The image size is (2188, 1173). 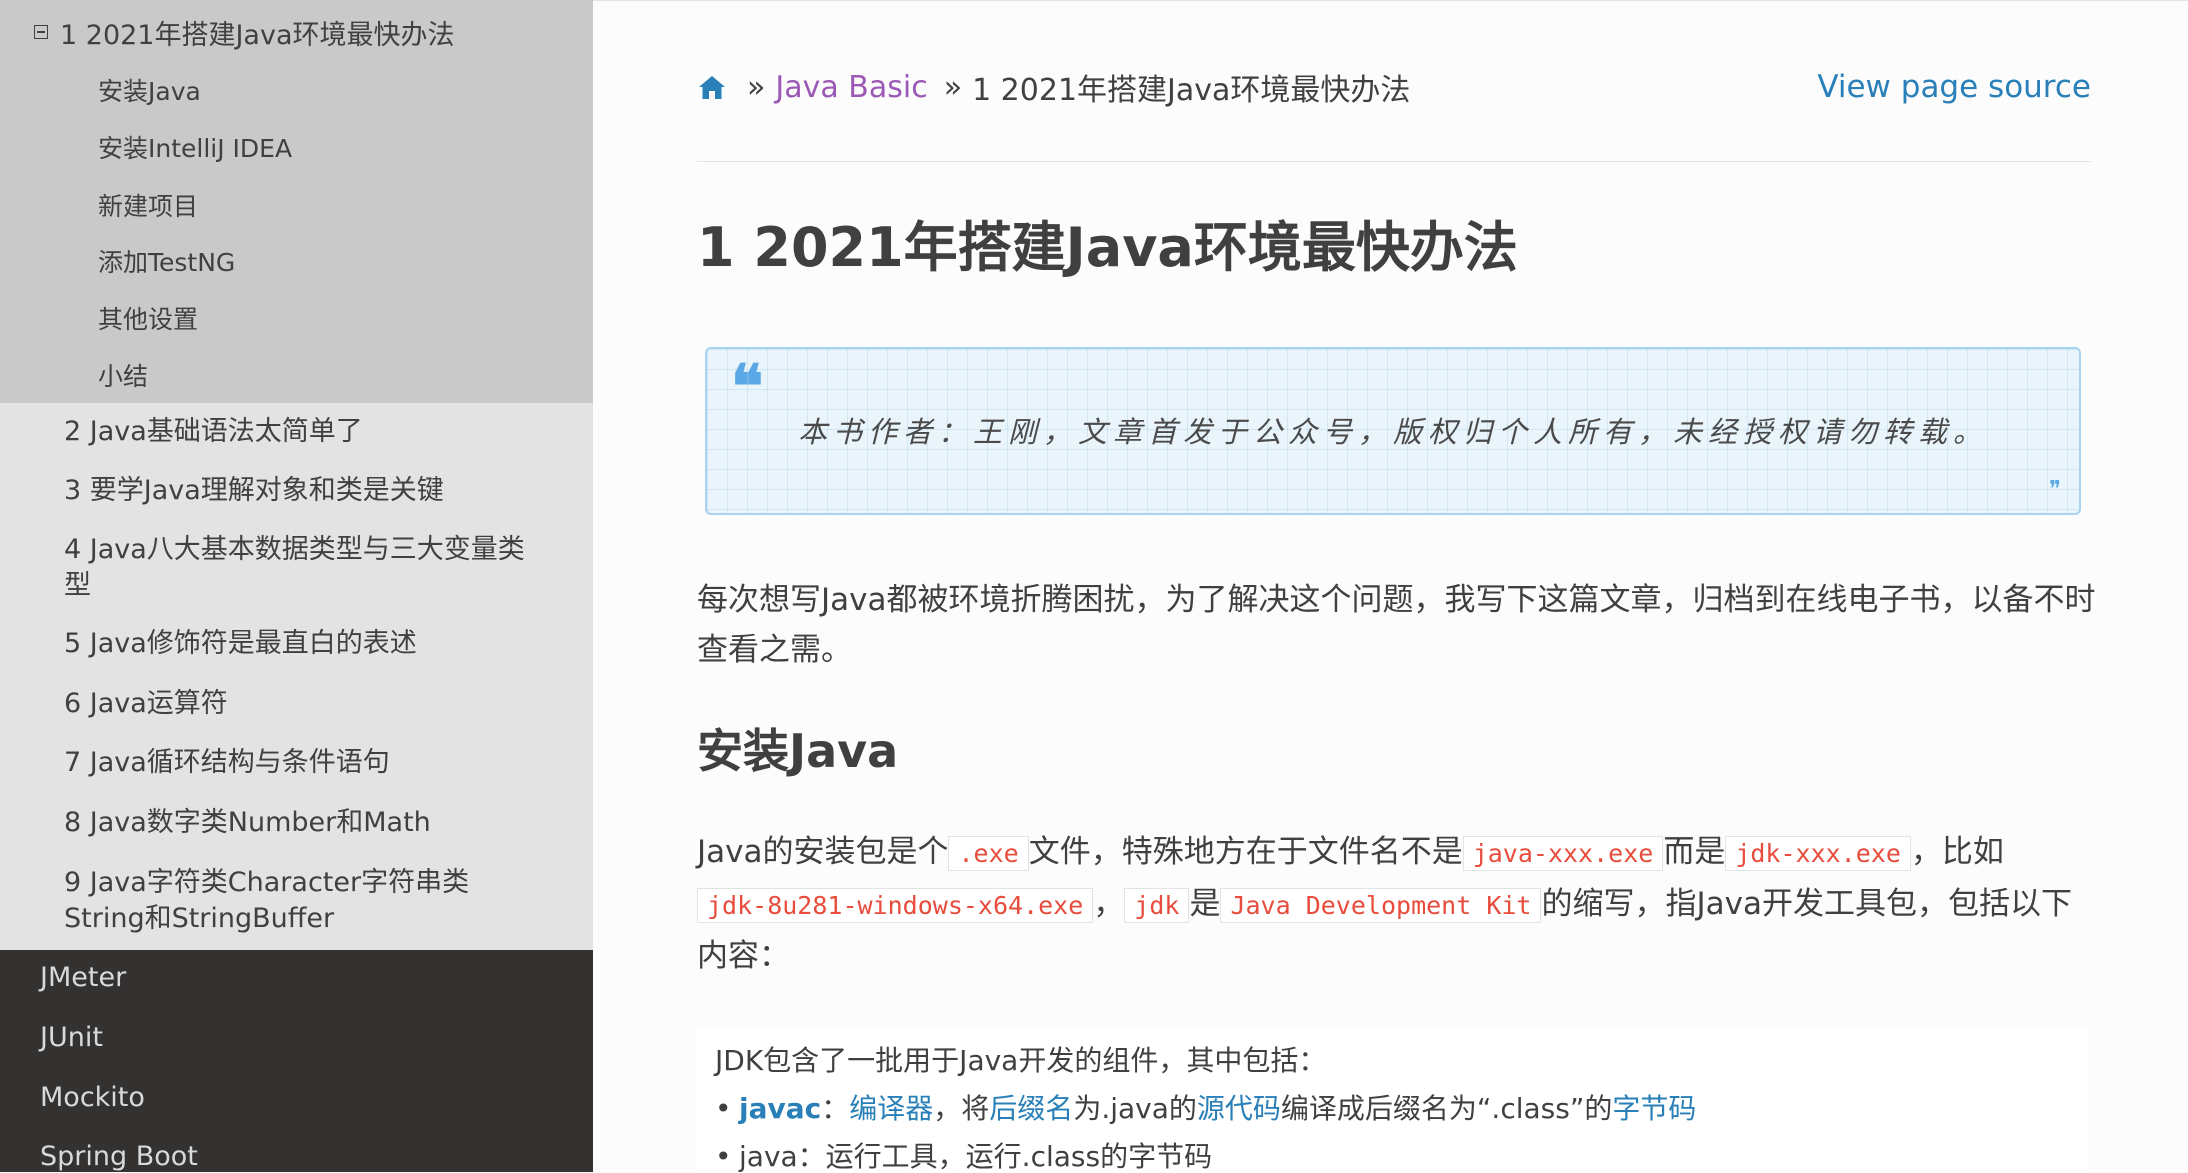 What do you see at coordinates (1109, 904) in the screenshot?
I see `text-span: ，` at bounding box center [1109, 904].